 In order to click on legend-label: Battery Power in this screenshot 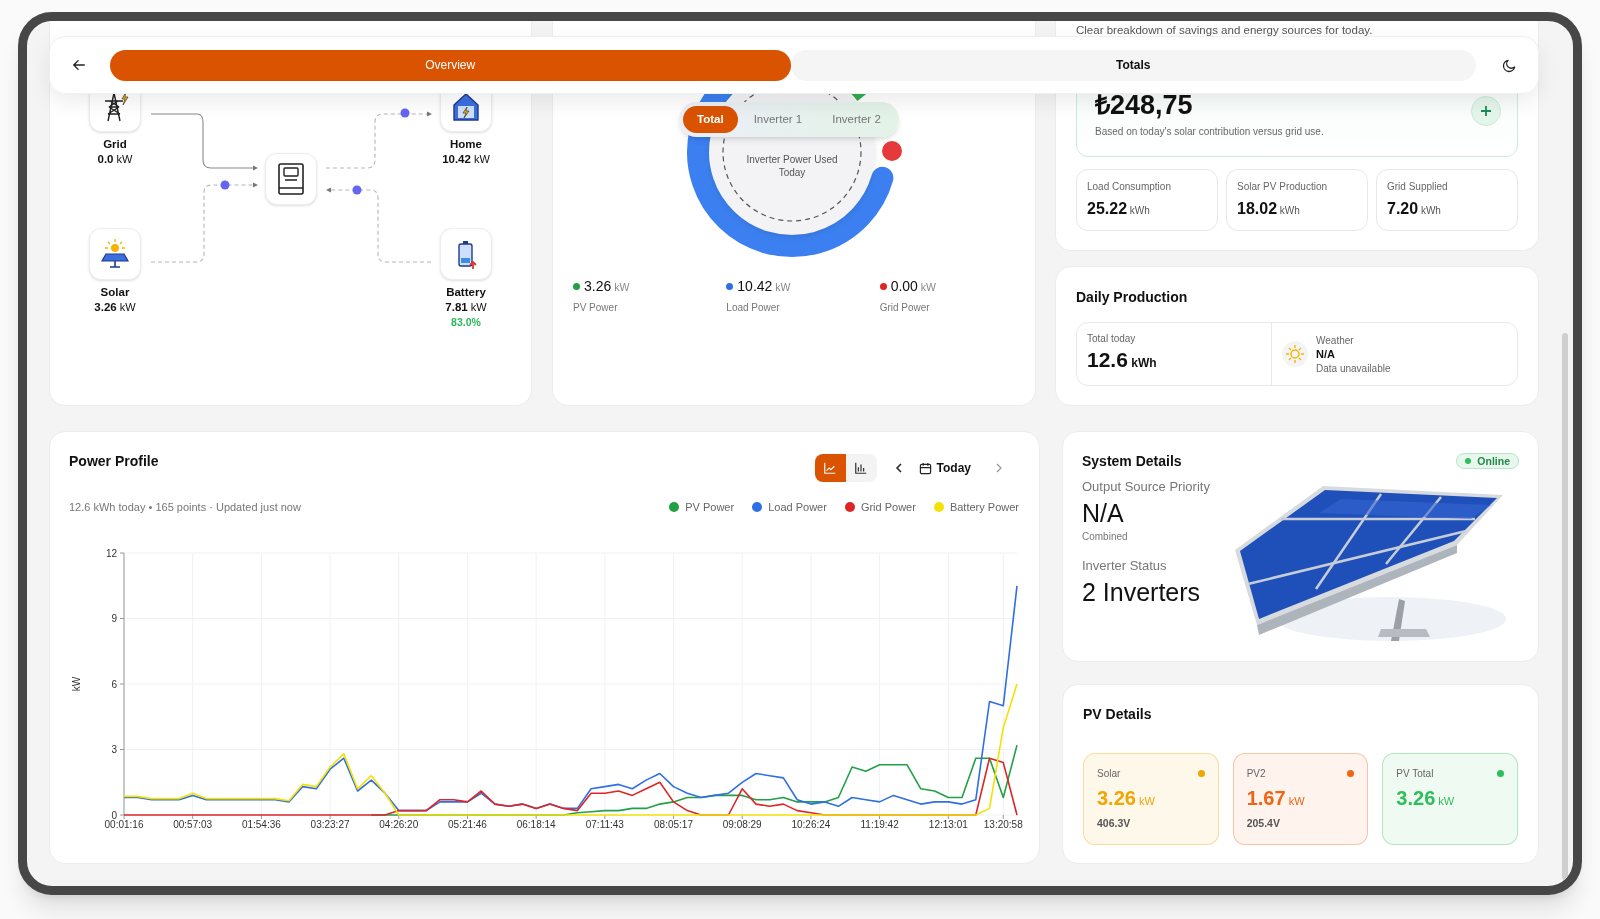, I will do `click(984, 507)`.